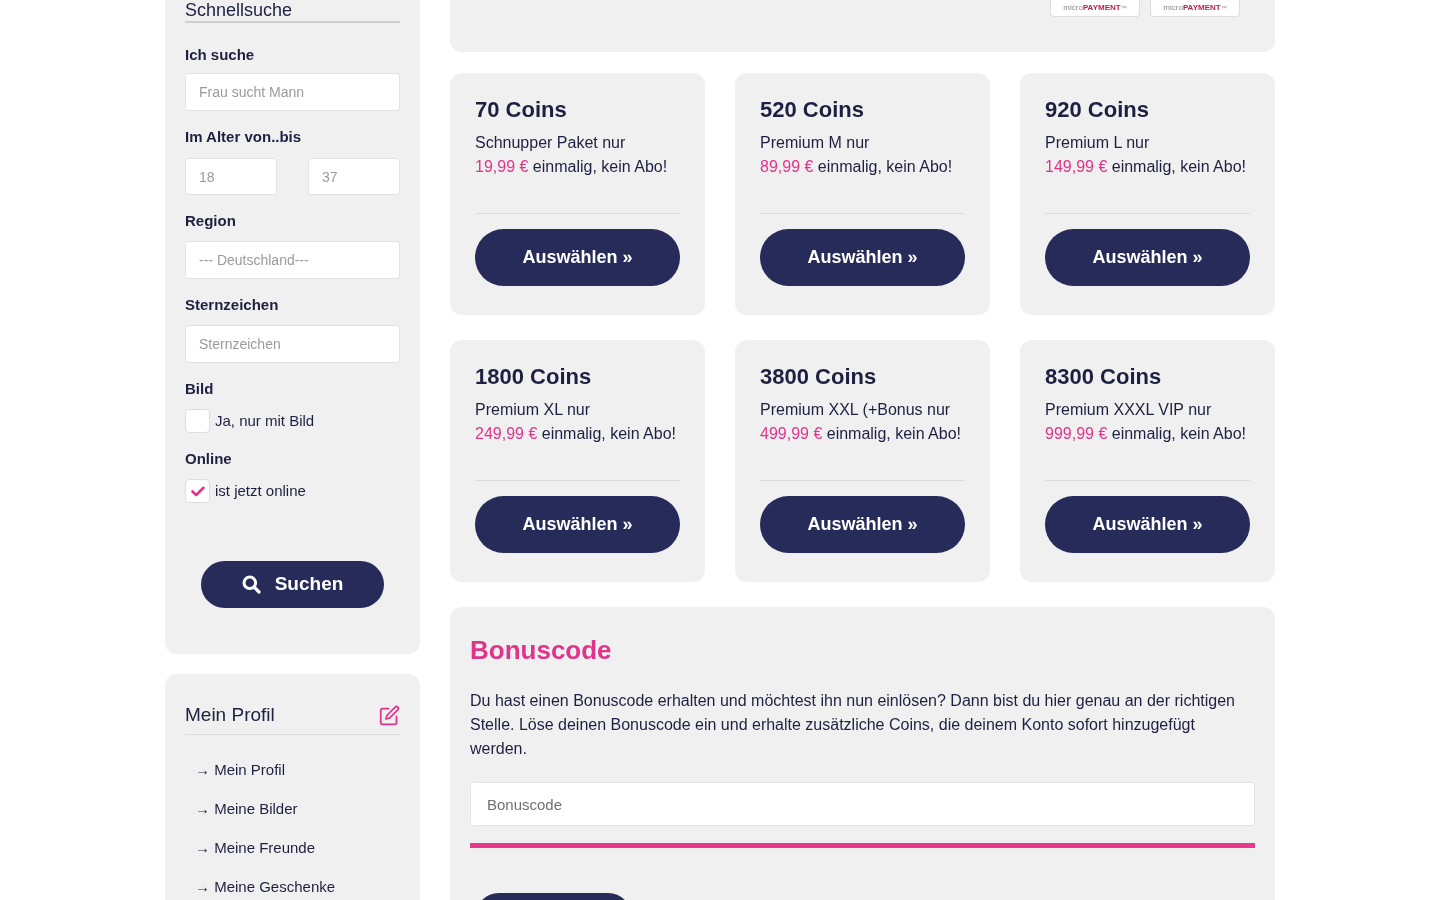 The image size is (1440, 900). What do you see at coordinates (230, 715) in the screenshot?
I see `section-heading: Mein Profil` at bounding box center [230, 715].